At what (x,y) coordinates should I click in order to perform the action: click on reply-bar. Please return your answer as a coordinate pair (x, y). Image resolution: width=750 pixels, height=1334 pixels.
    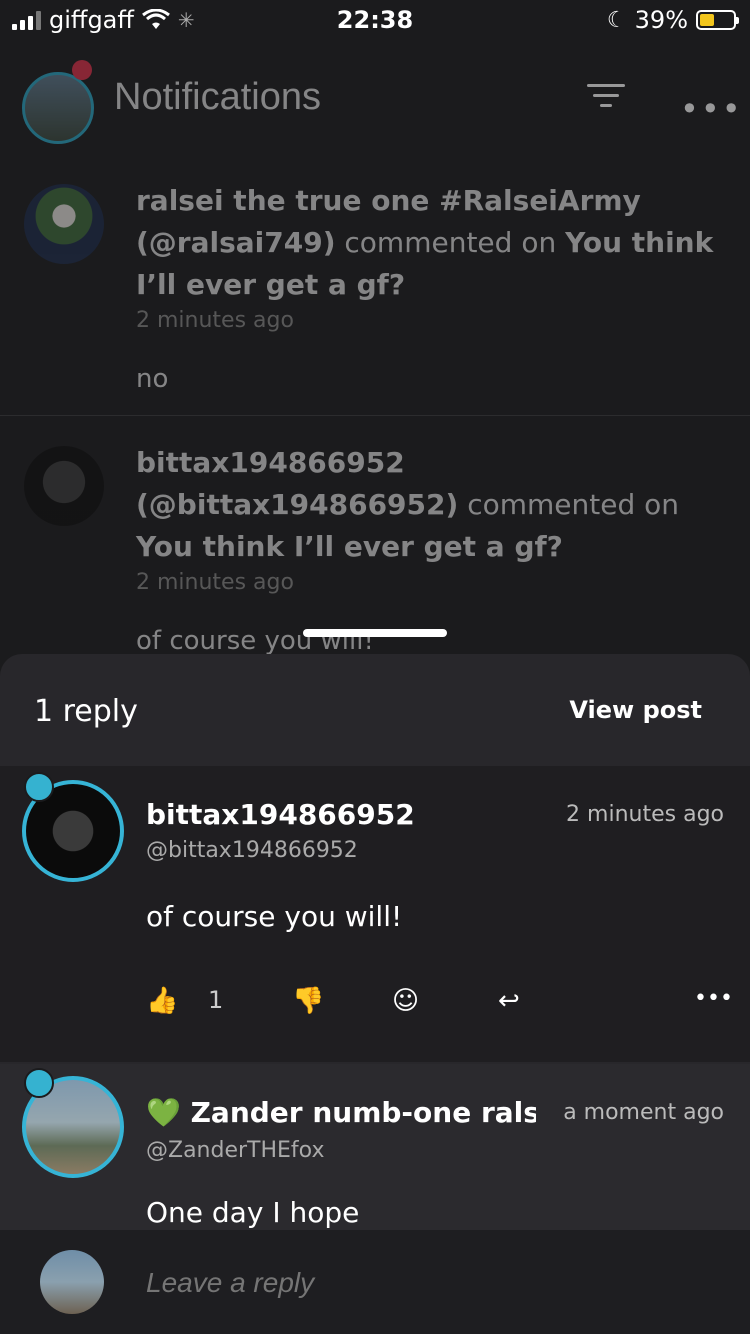
    Looking at the image, I should click on (375, 1282).